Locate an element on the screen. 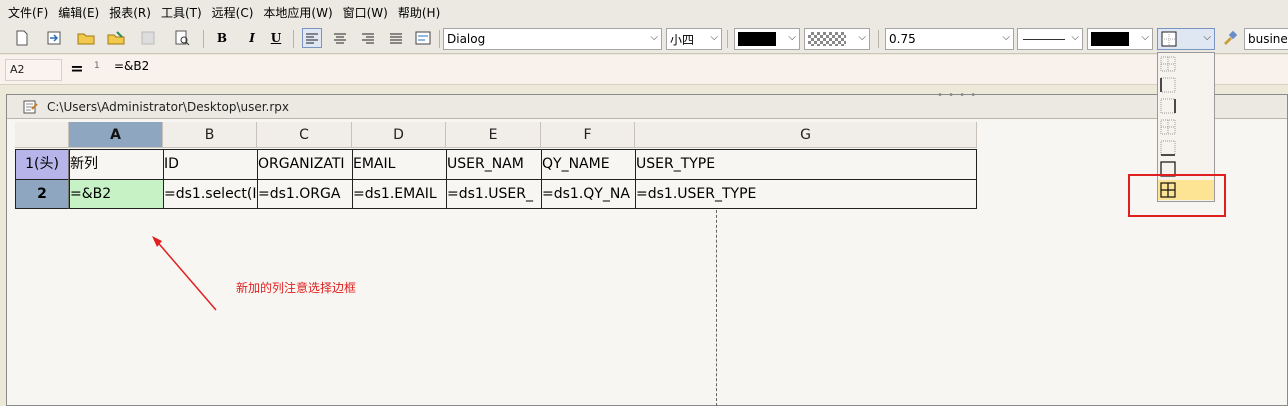  save-icon is located at coordinates (148, 38).